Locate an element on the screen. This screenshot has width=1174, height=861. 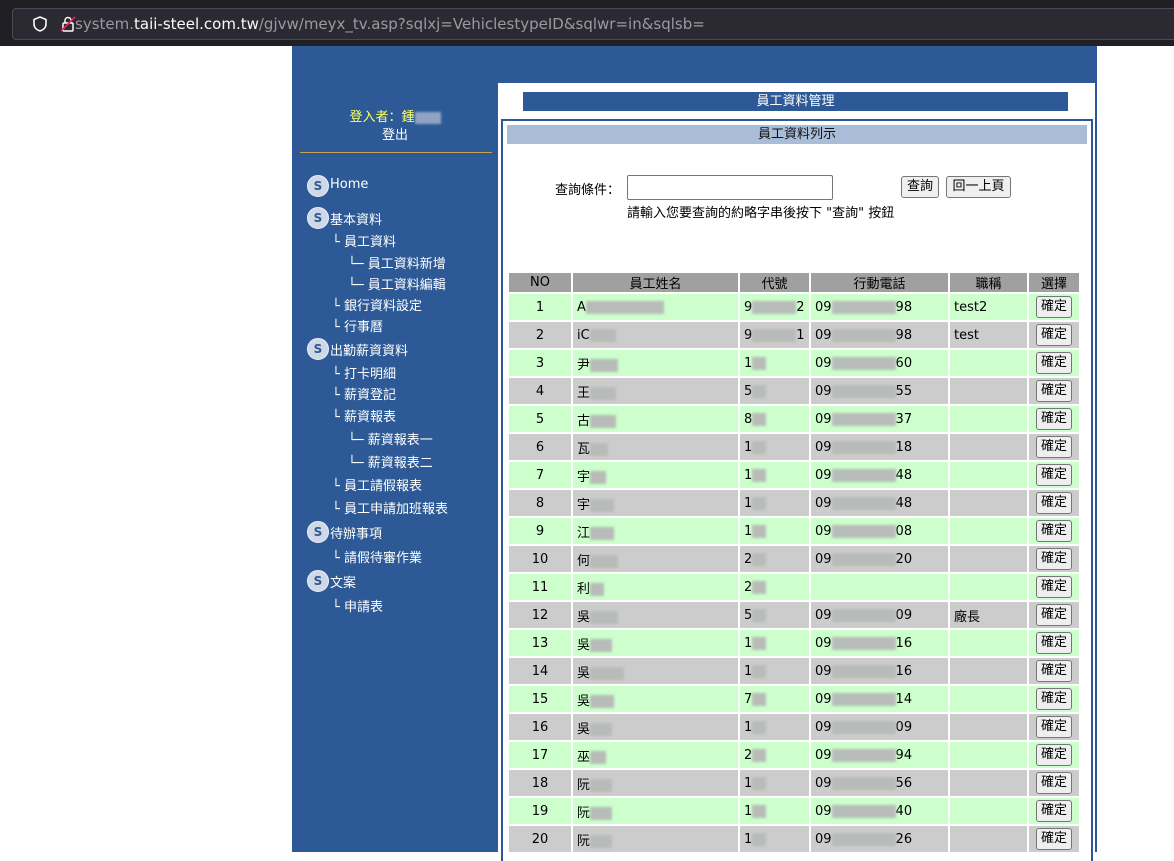
sidebar-item: Home is located at coordinates (349, 184).